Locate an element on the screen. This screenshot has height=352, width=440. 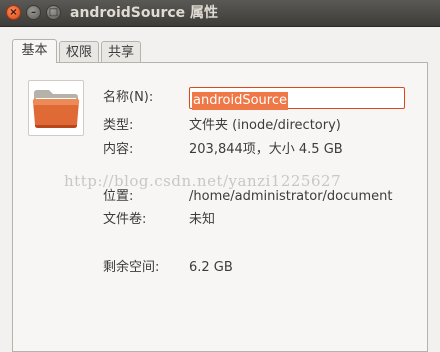
type-value: 文件夹 (inode/directory) is located at coordinates (265, 125).